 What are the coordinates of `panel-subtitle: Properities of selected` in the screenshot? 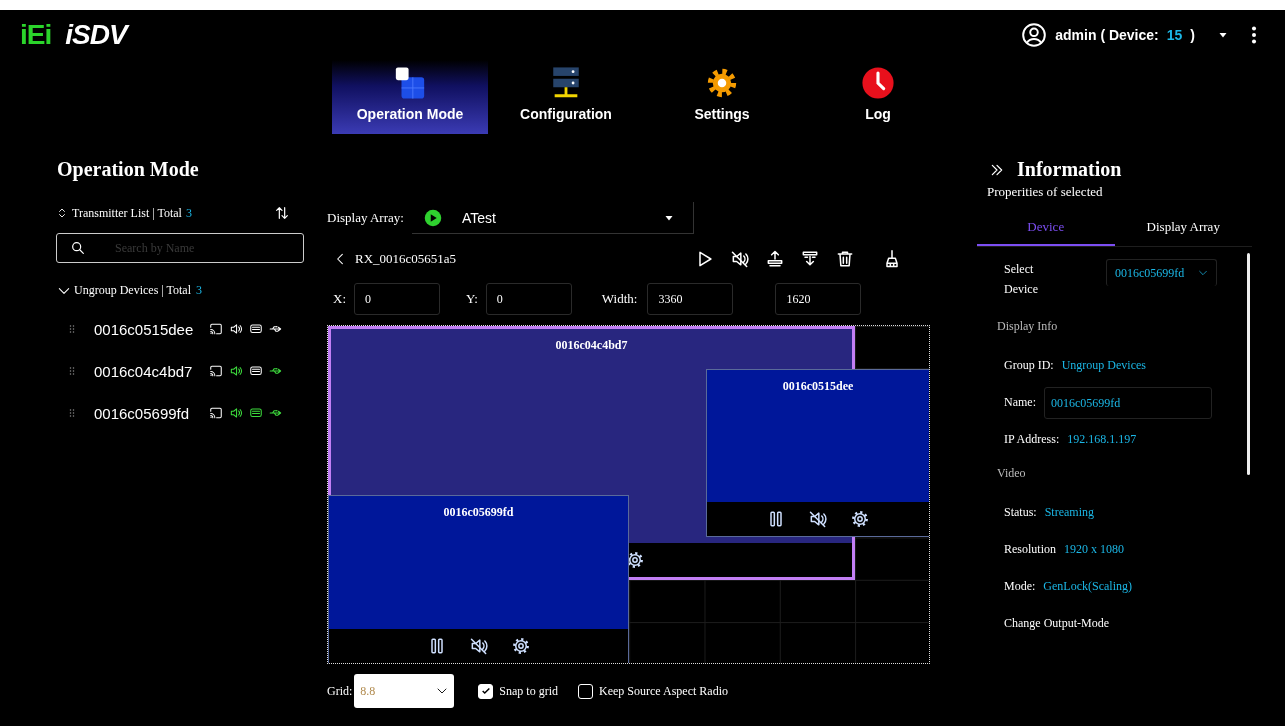 It's located at (1045, 192).